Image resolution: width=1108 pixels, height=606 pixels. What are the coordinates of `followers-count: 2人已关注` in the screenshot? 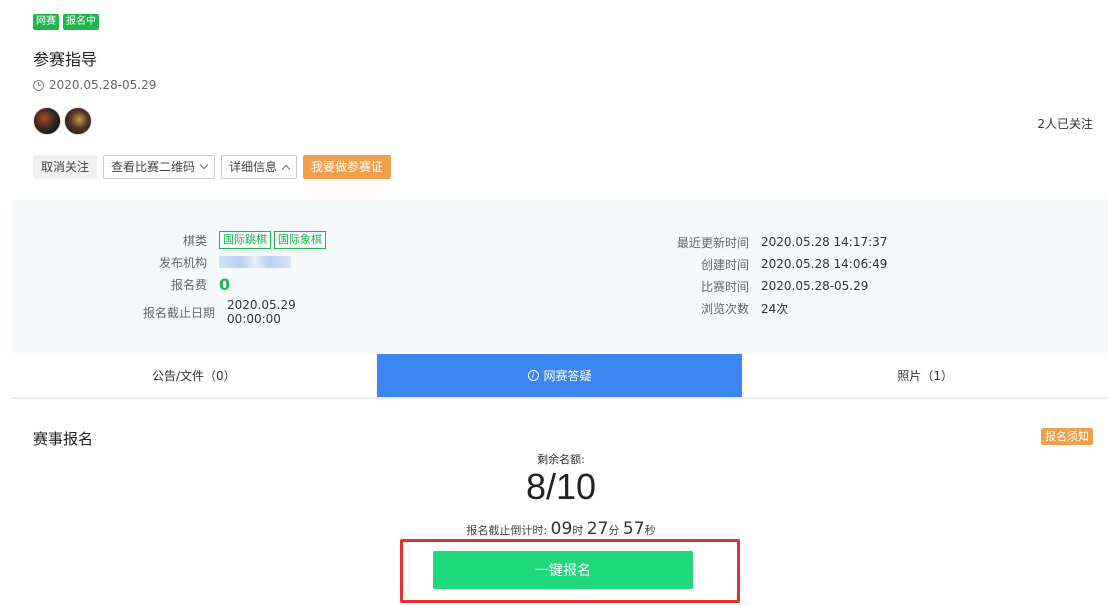 It's located at (1065, 124).